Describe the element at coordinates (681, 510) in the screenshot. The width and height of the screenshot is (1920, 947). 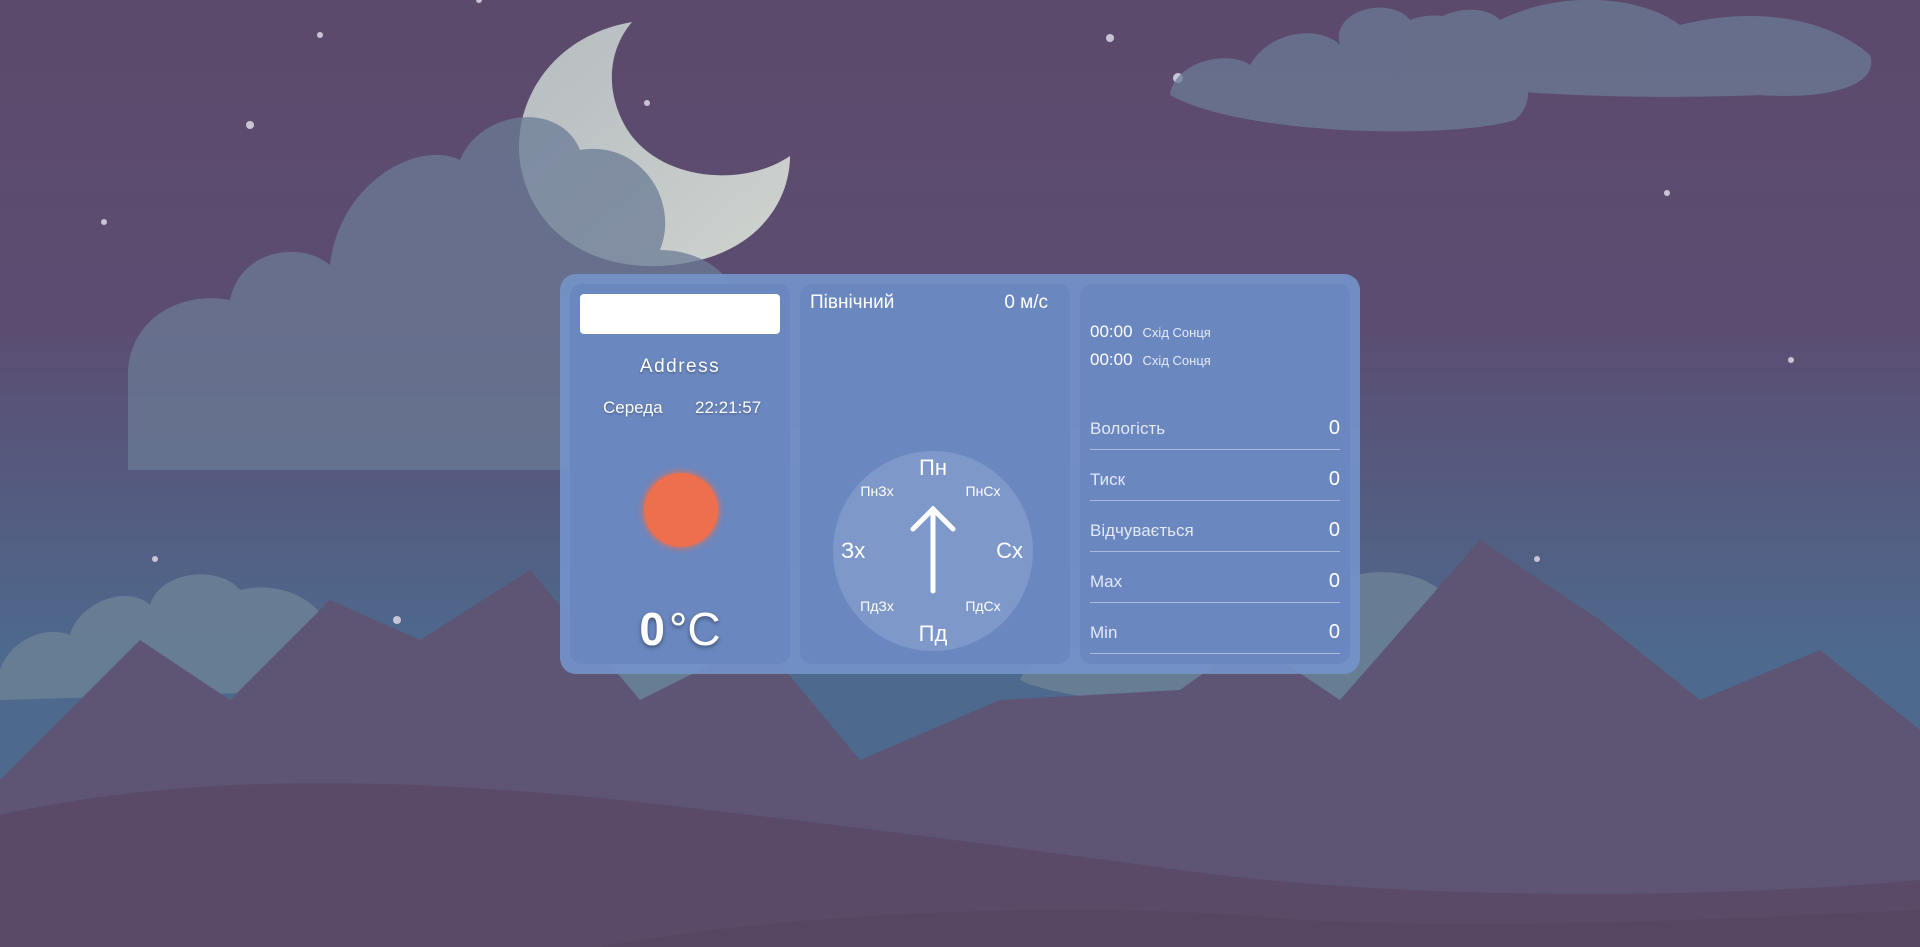
I see `sun-icon` at that location.